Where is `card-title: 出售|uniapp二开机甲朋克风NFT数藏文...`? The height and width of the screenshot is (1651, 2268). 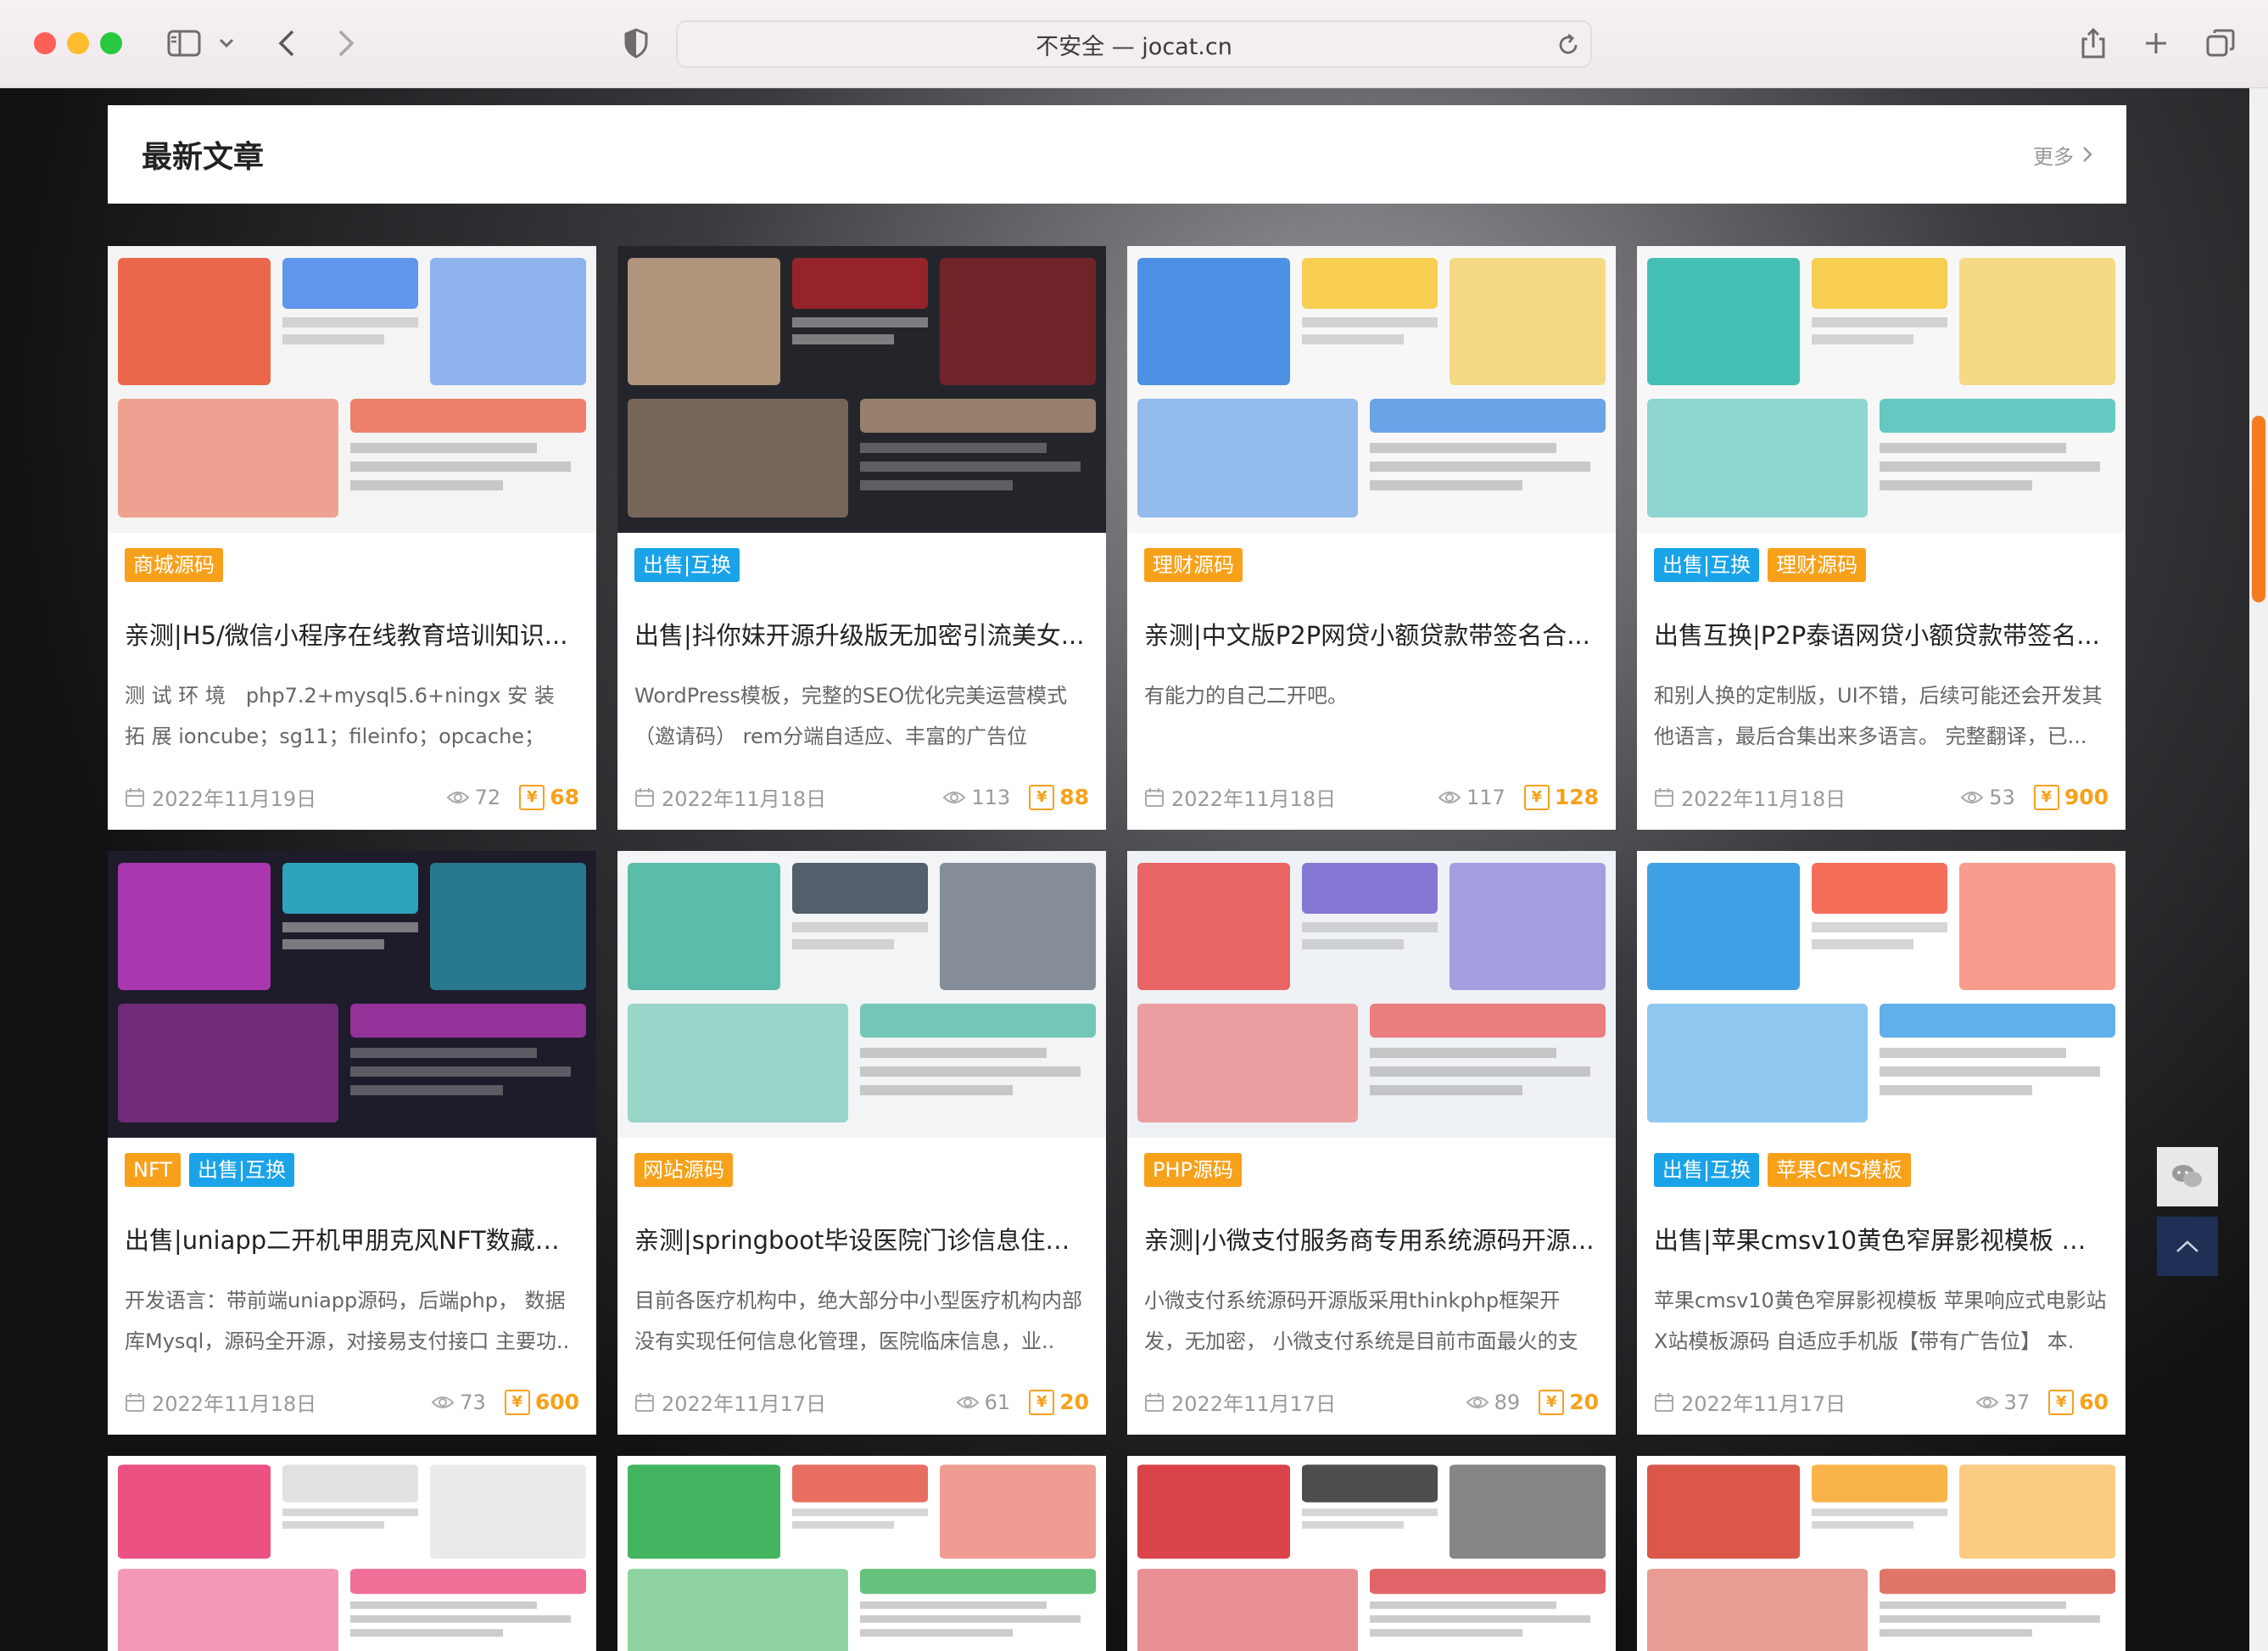 card-title: 出售|uniapp二开机甲朋克风NFT数藏文... is located at coordinates (352, 1239).